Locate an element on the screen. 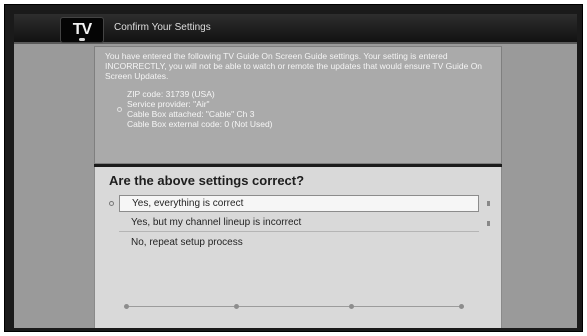 The image size is (587, 336). logo-text: TV is located at coordinates (82, 29).